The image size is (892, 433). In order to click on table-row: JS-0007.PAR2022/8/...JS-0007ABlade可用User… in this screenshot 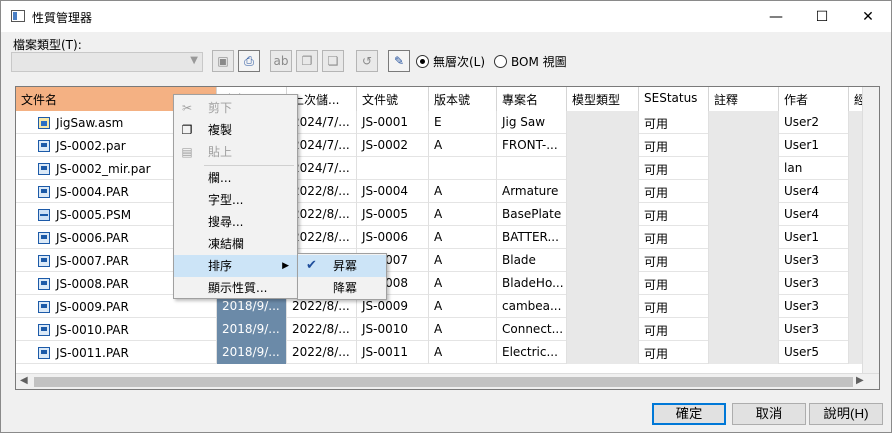, I will do `click(447, 260)`.